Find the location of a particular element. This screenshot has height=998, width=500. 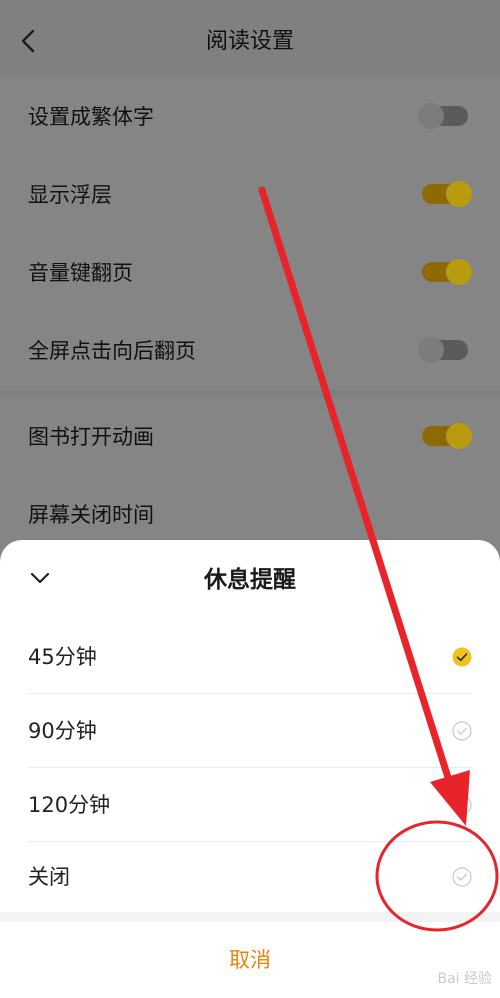

setting-label: 设置成繁体字 is located at coordinates (91, 117).